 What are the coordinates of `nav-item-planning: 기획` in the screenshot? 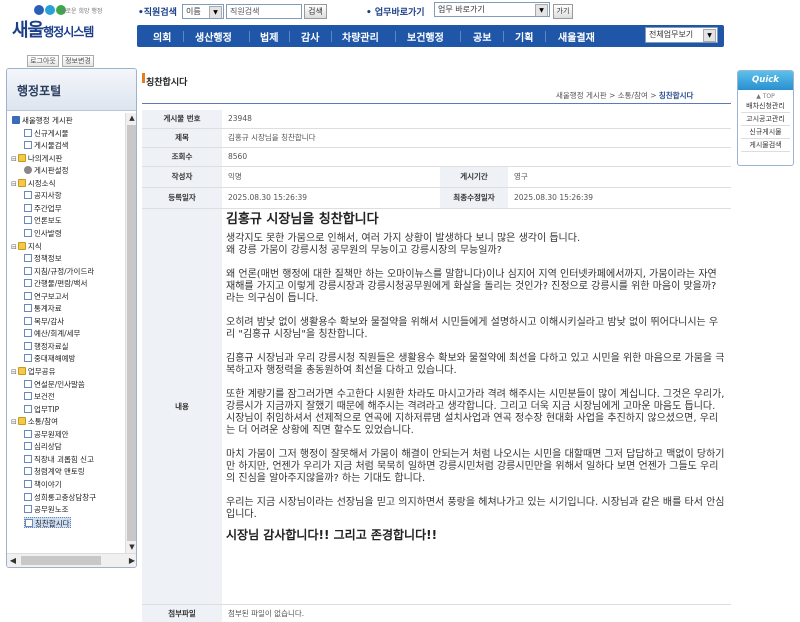 It's located at (524, 36).